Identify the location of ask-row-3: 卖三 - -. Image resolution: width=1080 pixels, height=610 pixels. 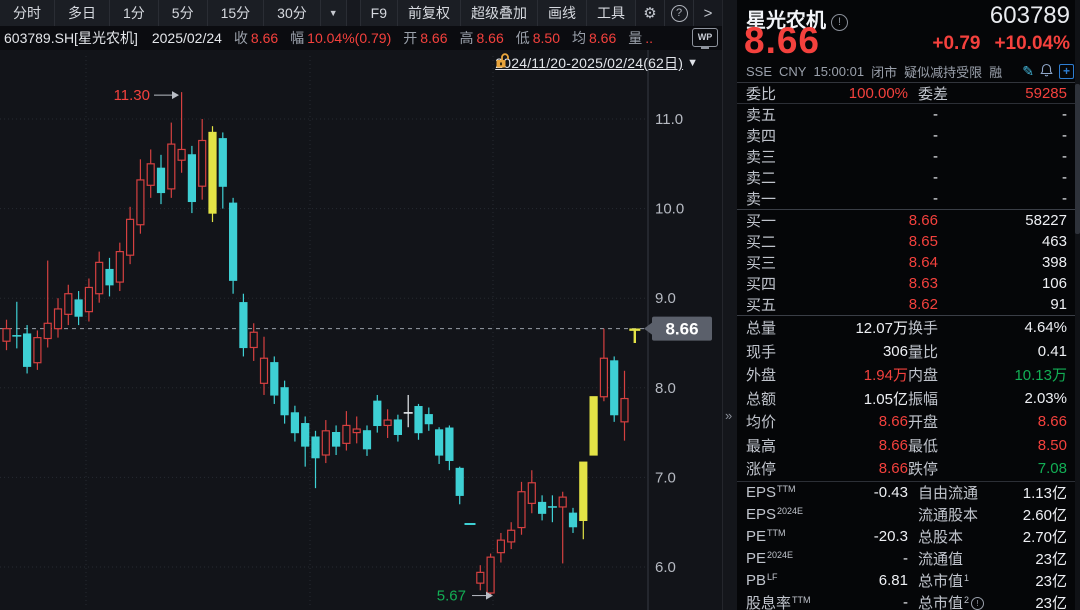
(908, 156).